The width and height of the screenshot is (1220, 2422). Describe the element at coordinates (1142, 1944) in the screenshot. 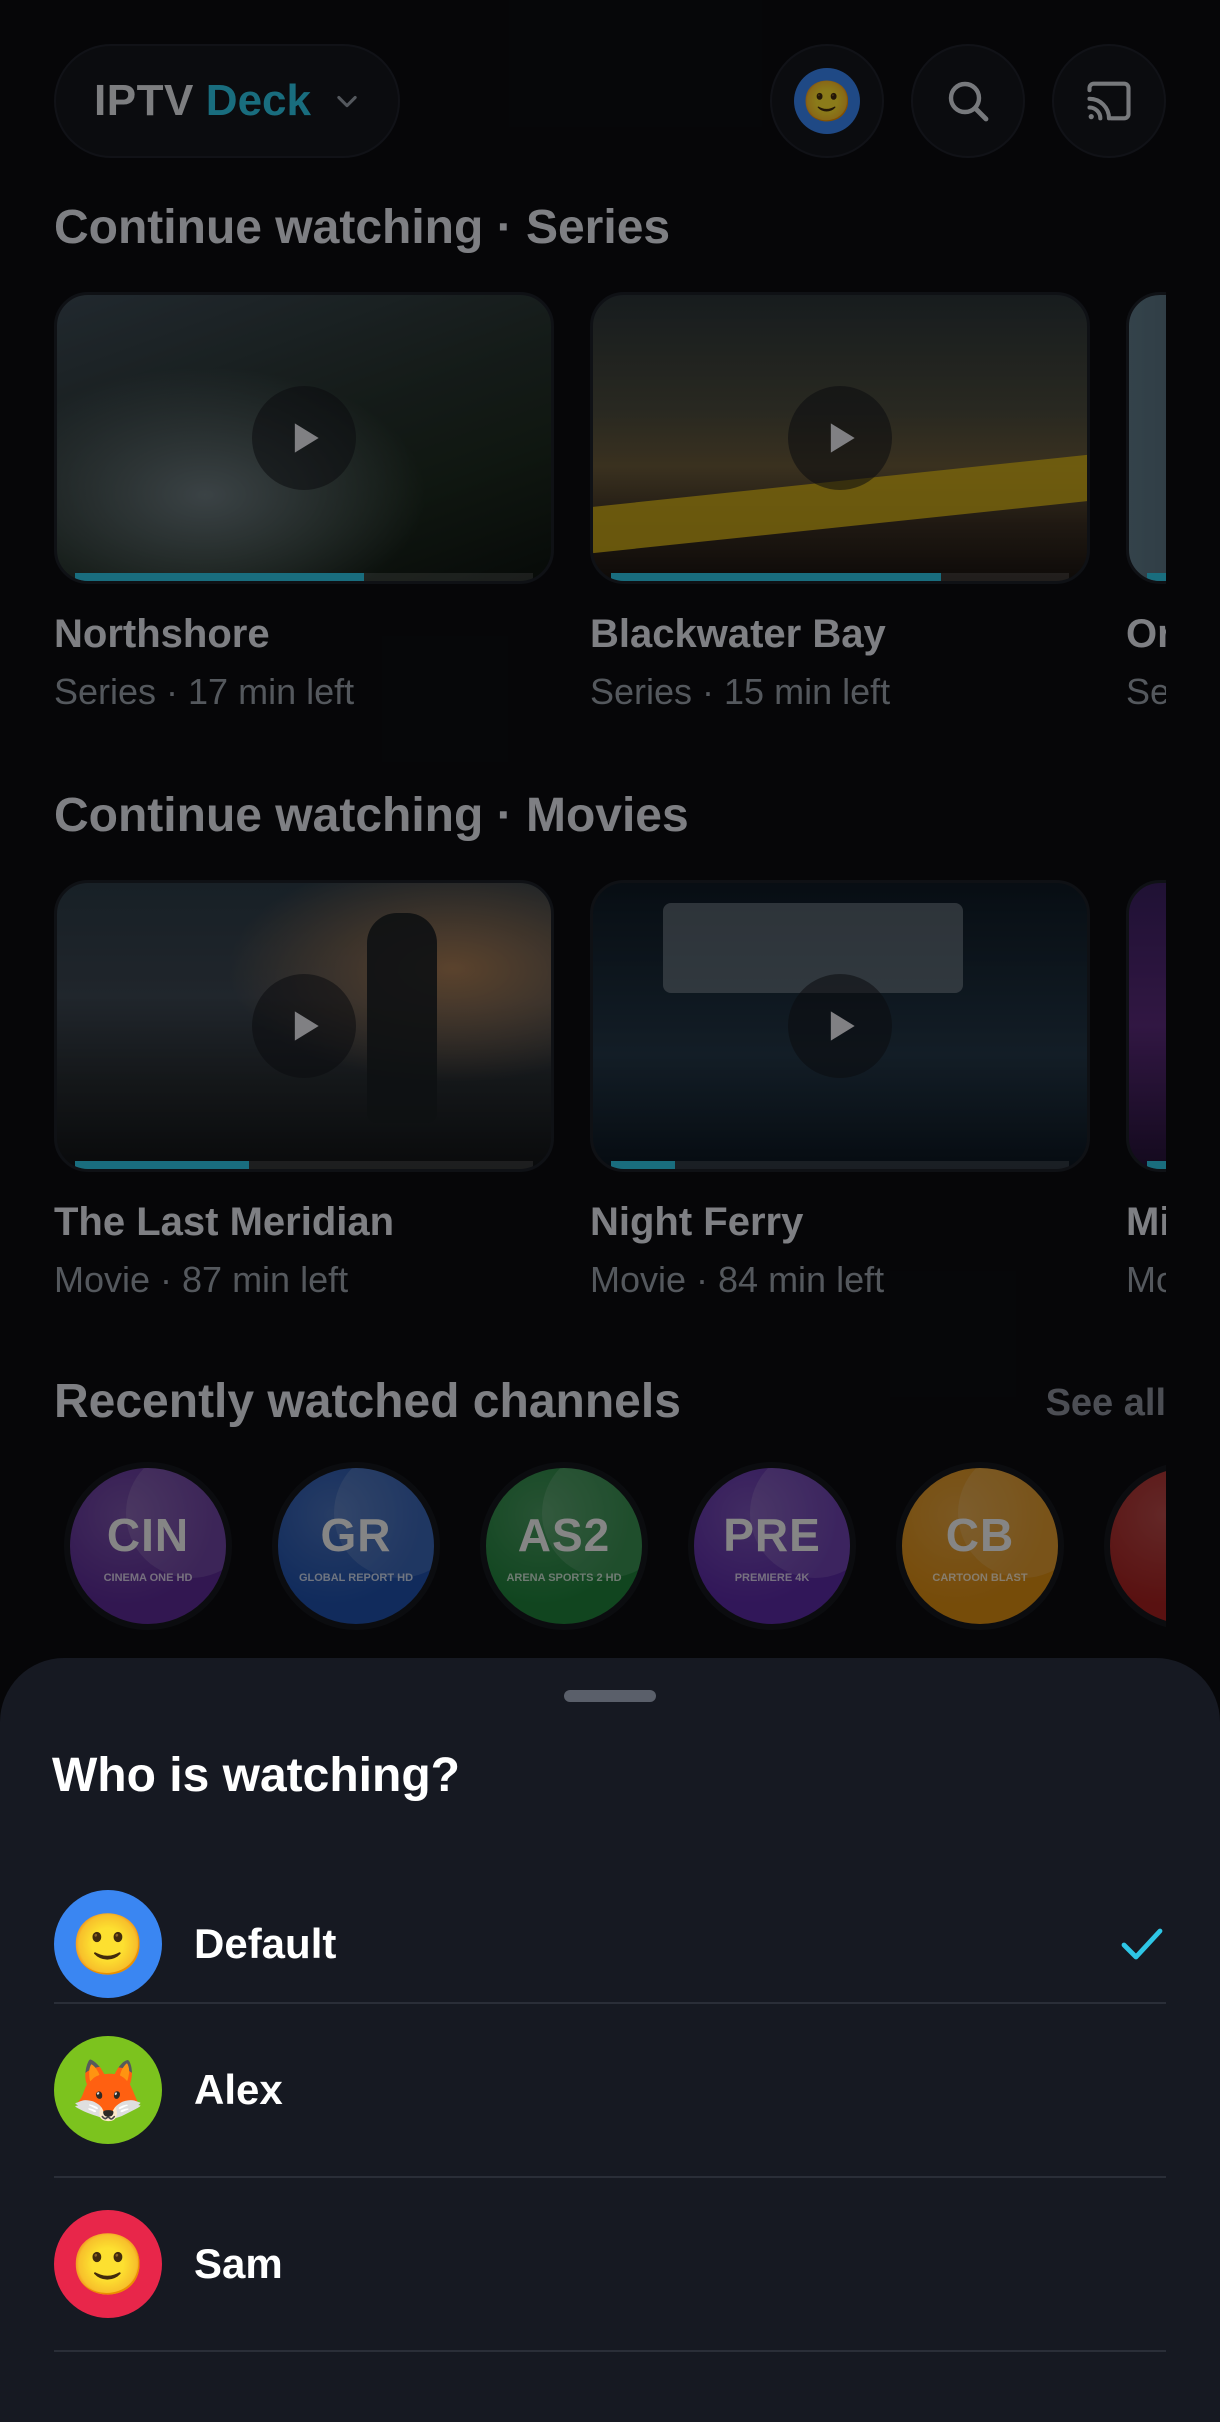

I see `checkmark-icon` at that location.